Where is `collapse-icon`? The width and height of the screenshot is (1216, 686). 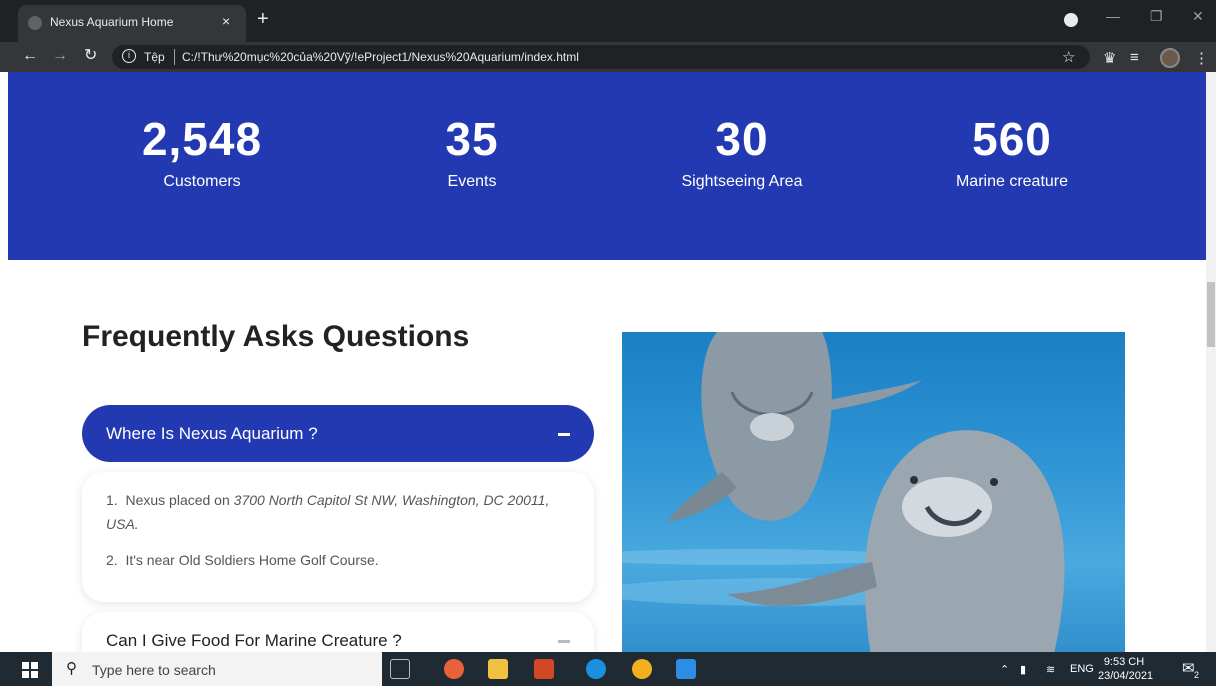 collapse-icon is located at coordinates (564, 434).